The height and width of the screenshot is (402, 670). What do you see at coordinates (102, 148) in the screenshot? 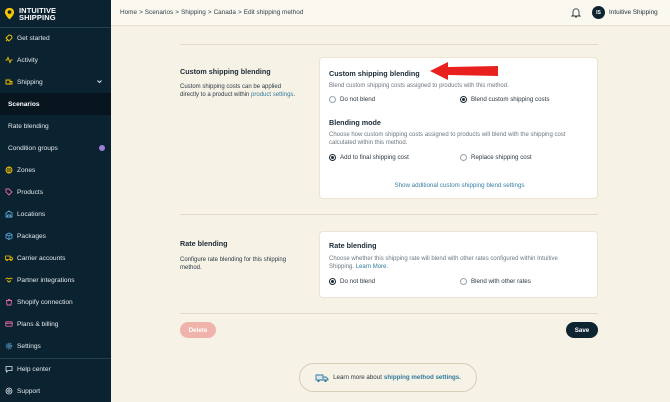
I see `new-badge` at bounding box center [102, 148].